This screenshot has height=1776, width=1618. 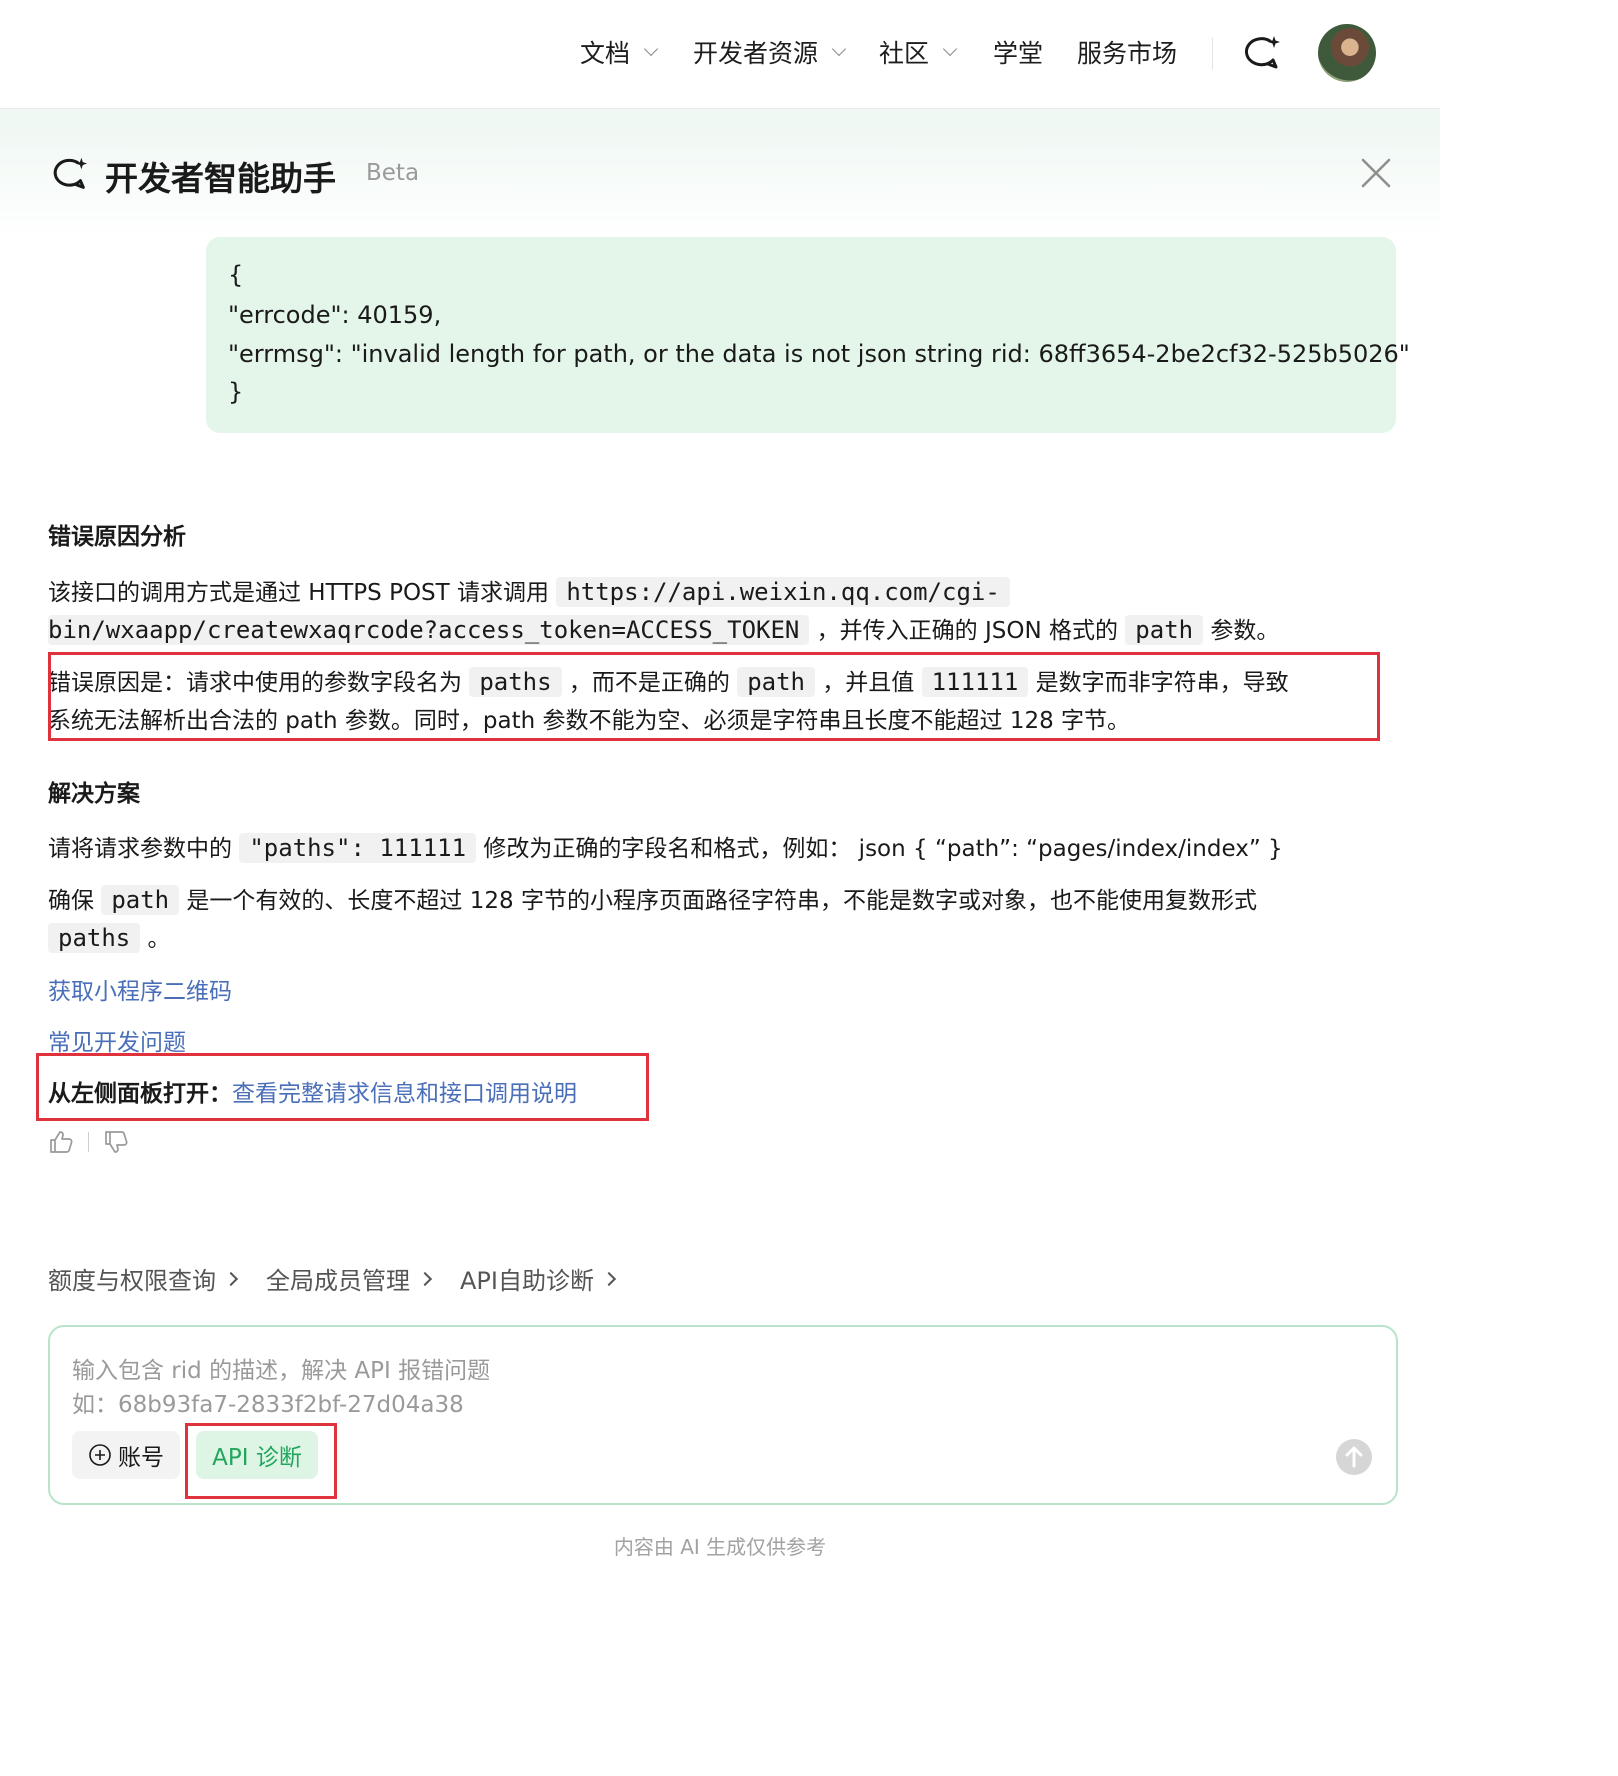 I want to click on nav-divider, so click(x=1212, y=54).